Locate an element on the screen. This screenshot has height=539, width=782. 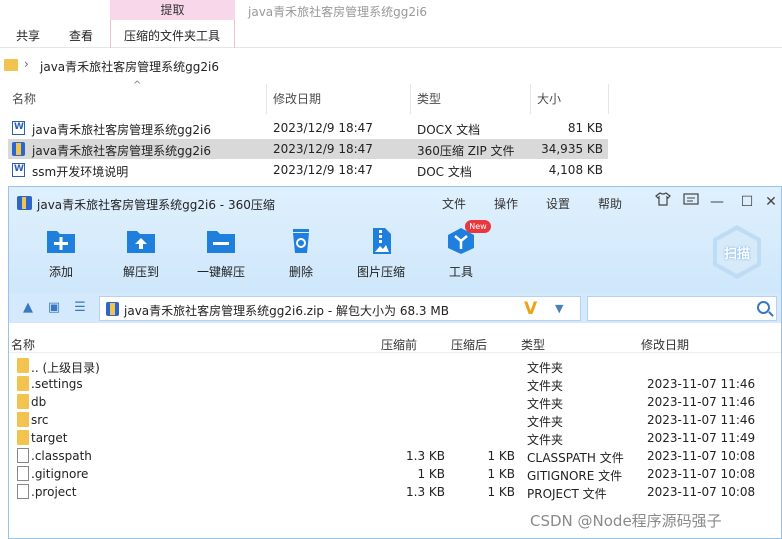
col-type: 类型 is located at coordinates (533, 344).